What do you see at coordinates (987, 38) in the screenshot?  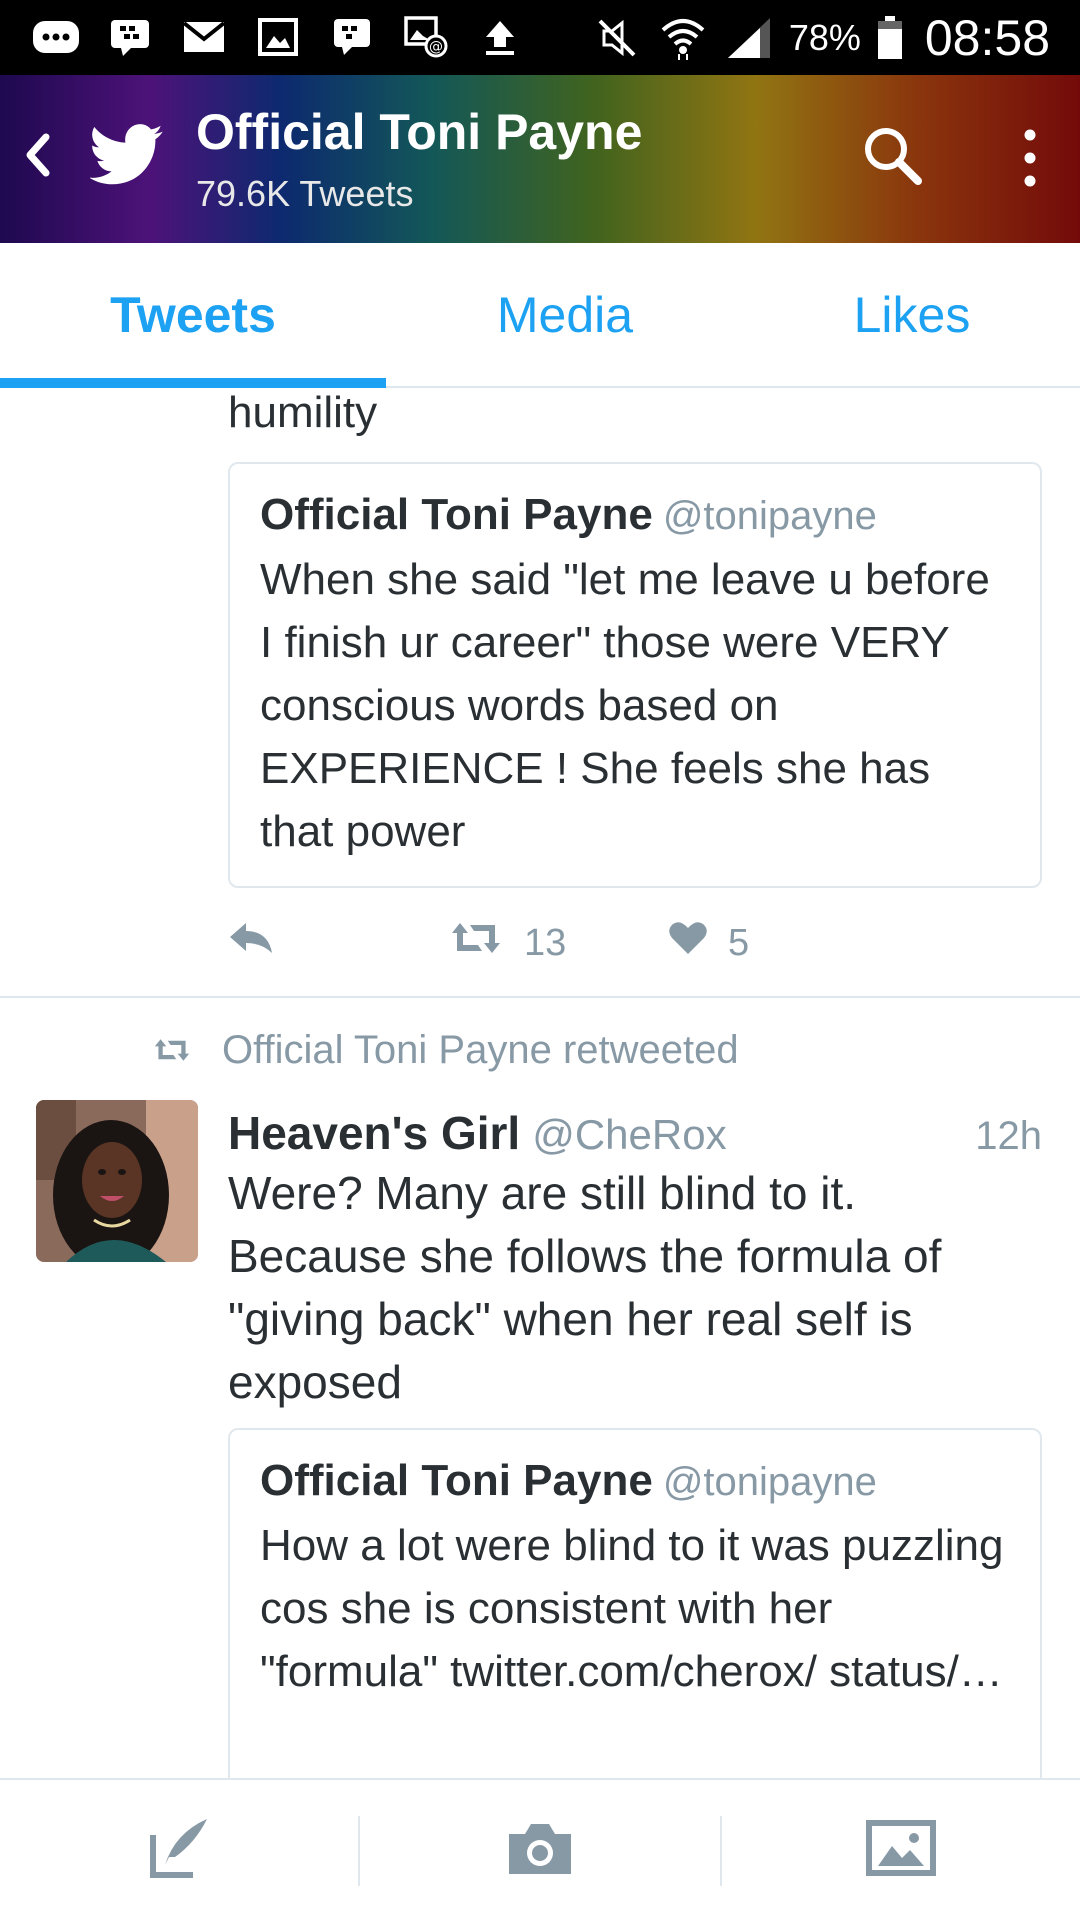 I see `clock: 08:58` at bounding box center [987, 38].